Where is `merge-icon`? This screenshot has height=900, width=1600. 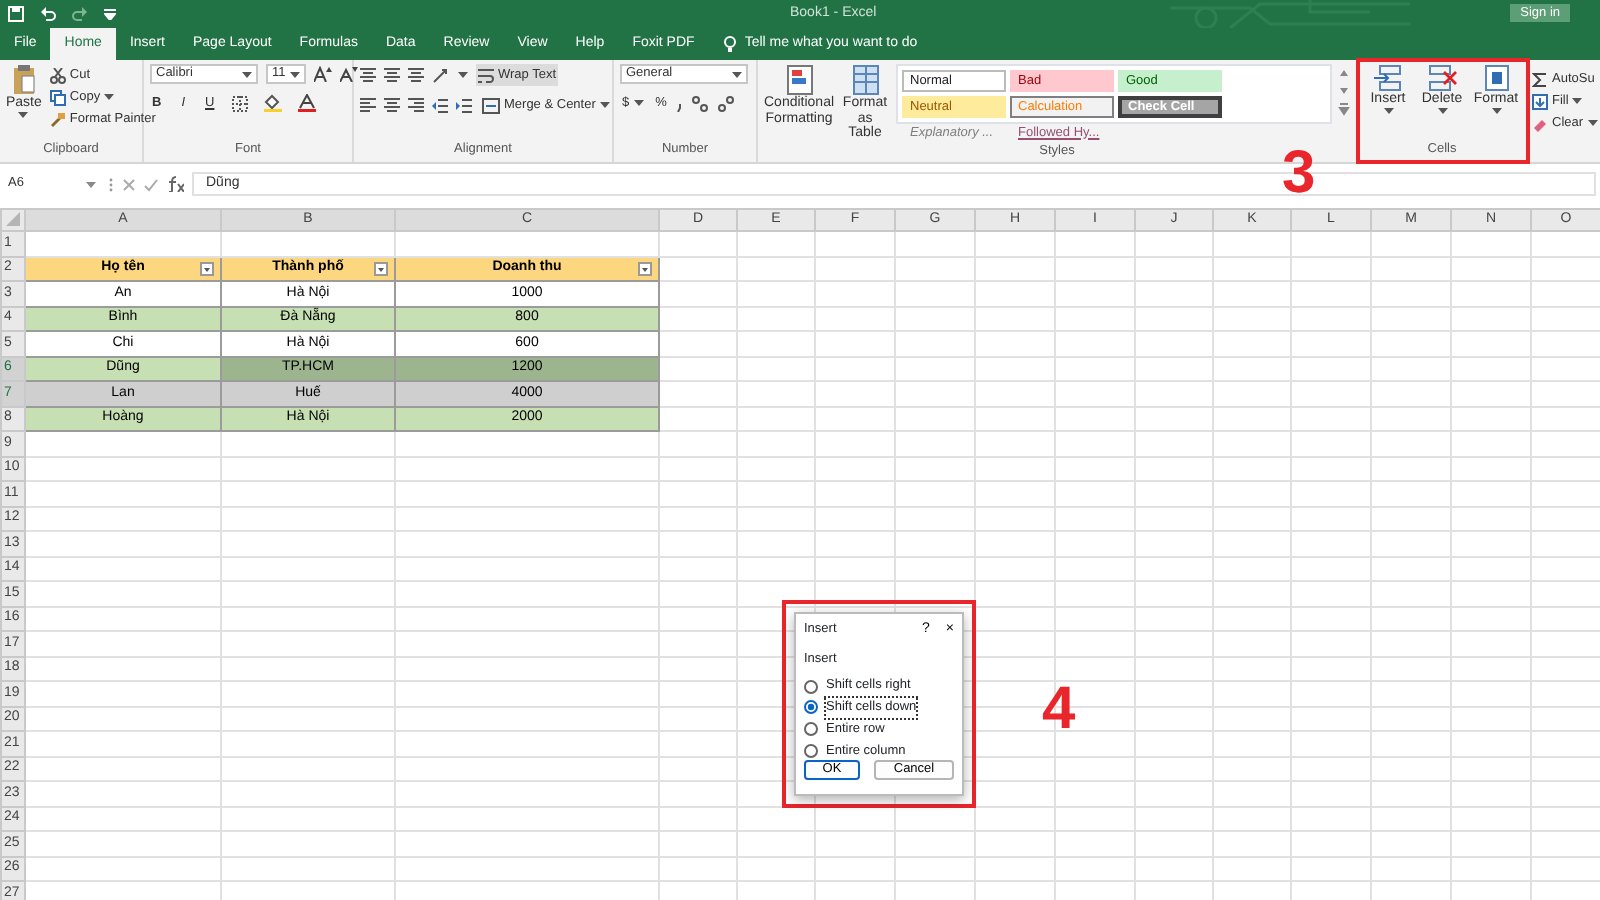
merge-icon is located at coordinates (491, 105).